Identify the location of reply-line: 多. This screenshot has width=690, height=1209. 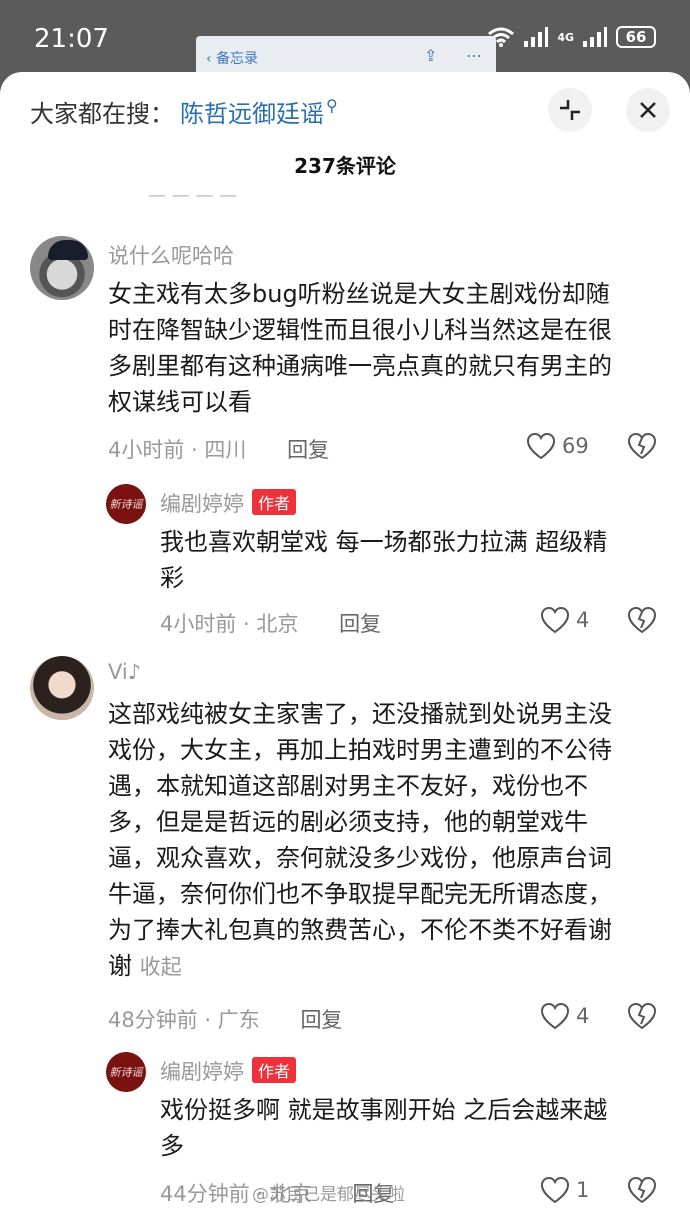
(172, 1146).